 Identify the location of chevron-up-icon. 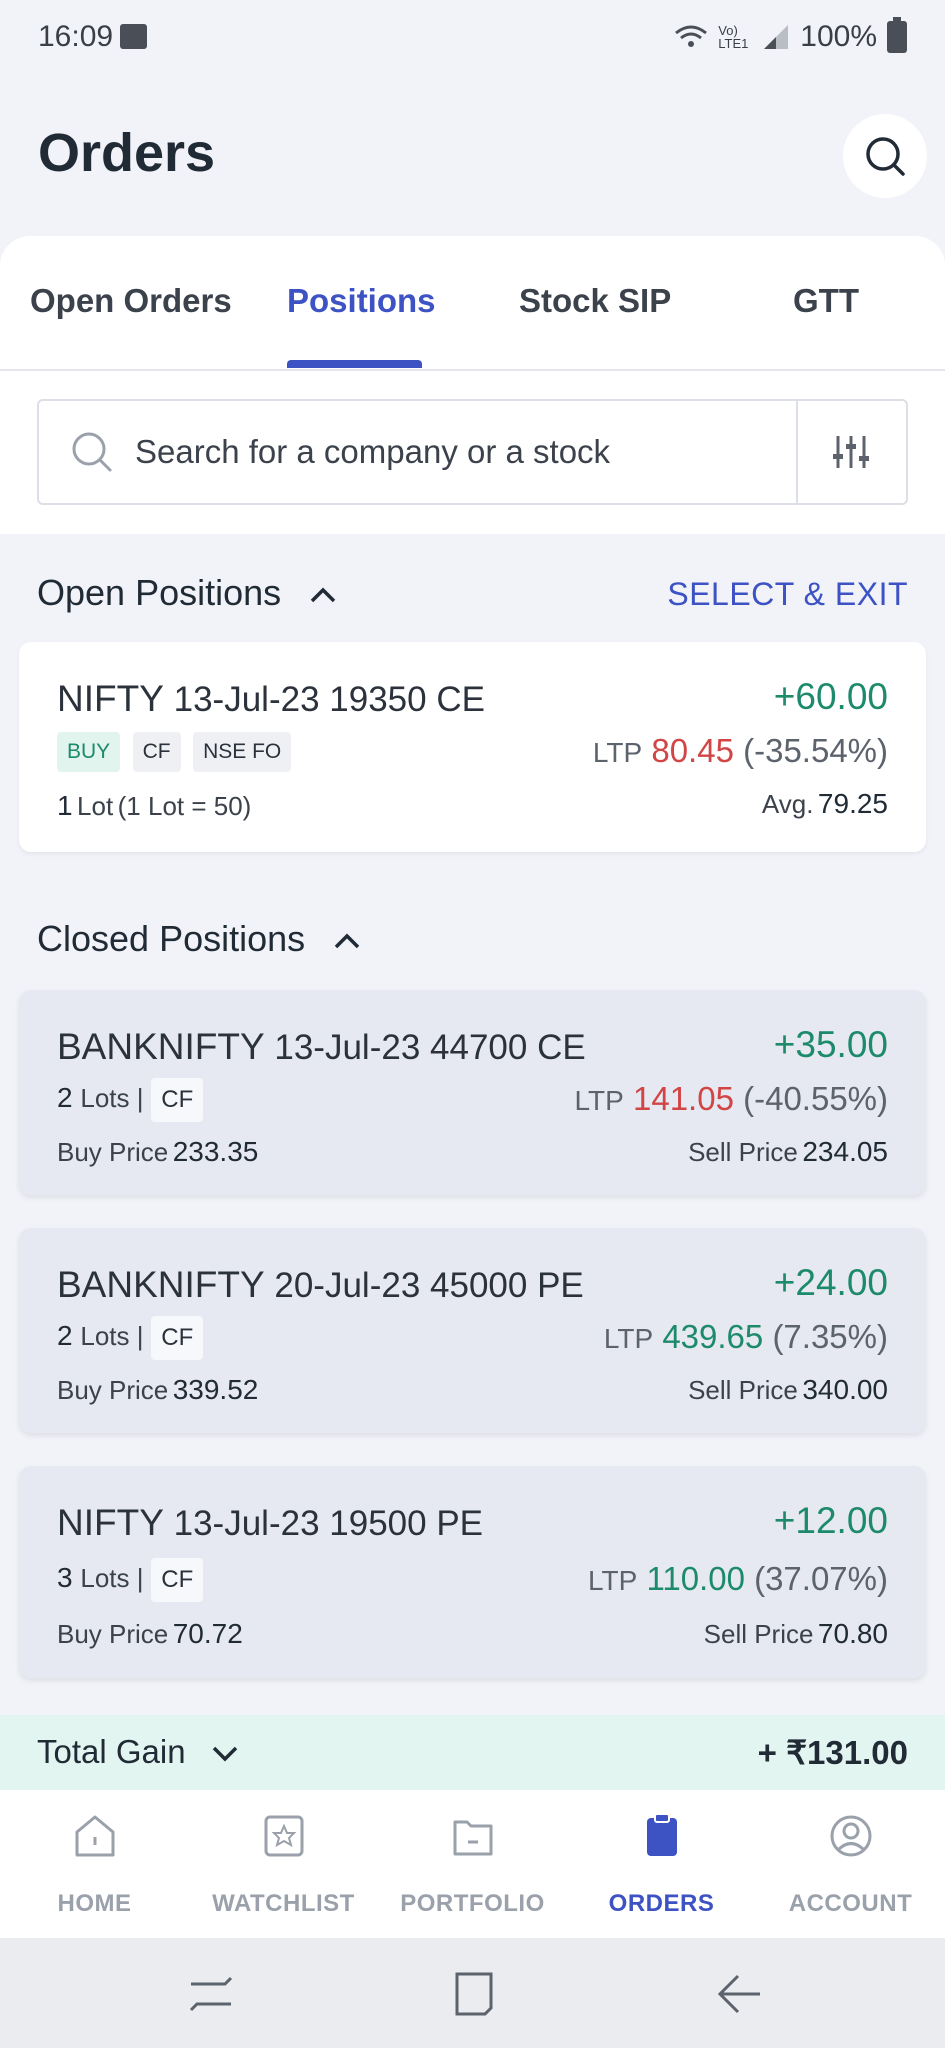
(323, 595).